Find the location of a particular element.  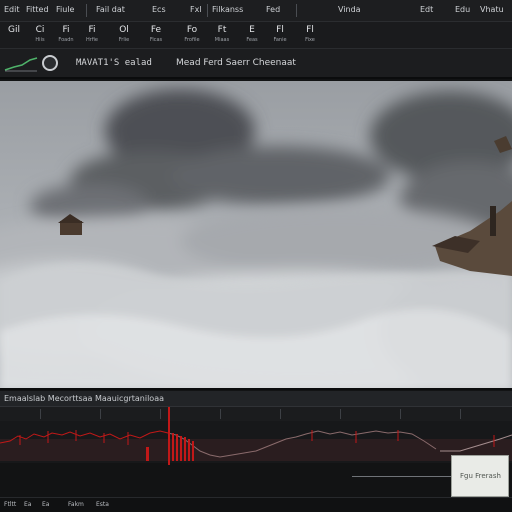

tool-button: Fe Ficas is located at coordinates (156, 35).